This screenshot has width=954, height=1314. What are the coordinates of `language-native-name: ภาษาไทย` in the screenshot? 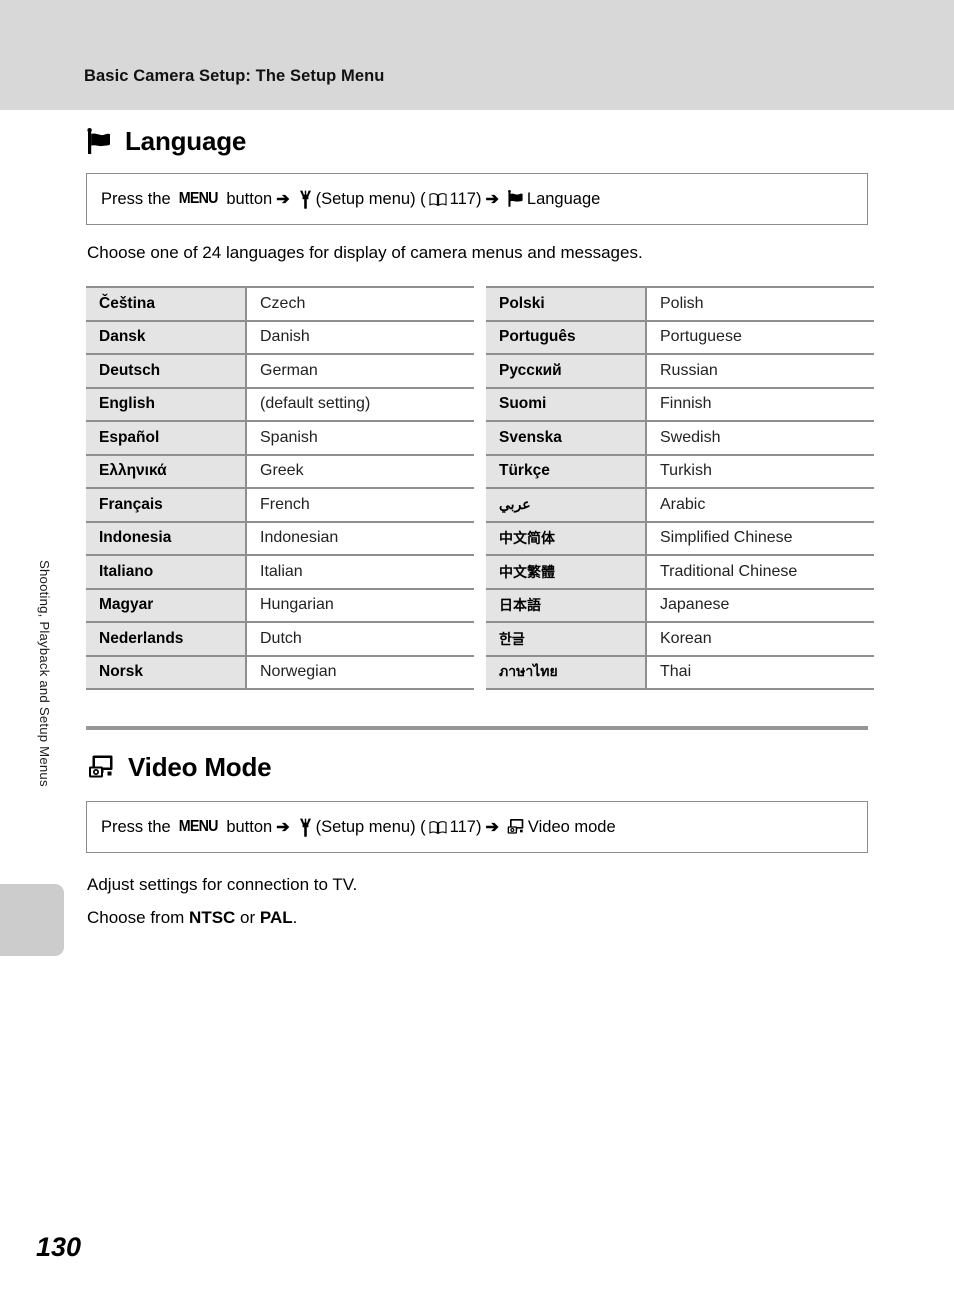 It's located at (566, 672).